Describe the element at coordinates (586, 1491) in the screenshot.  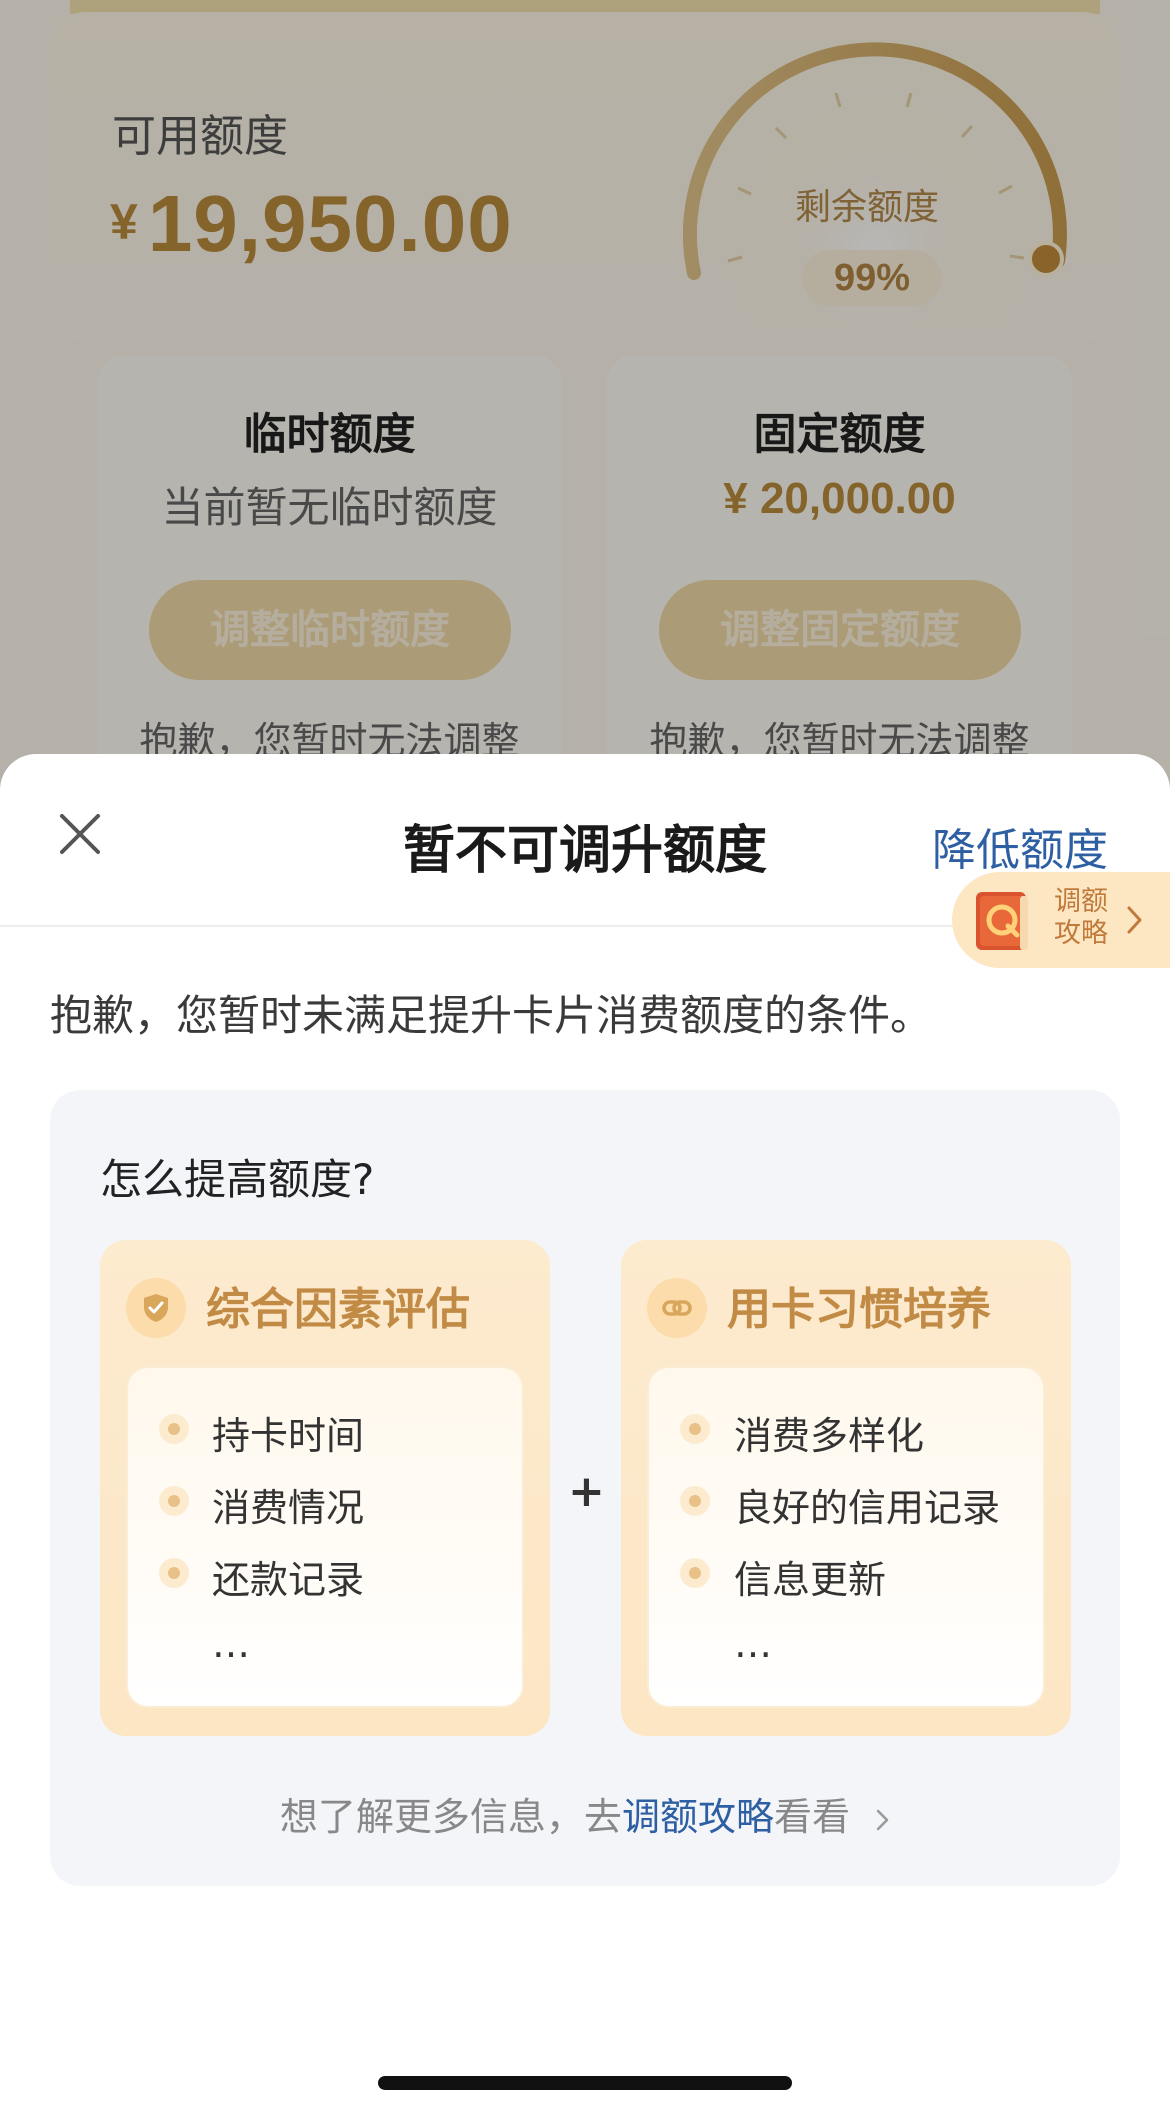
I see `plus-sign: +` at that location.